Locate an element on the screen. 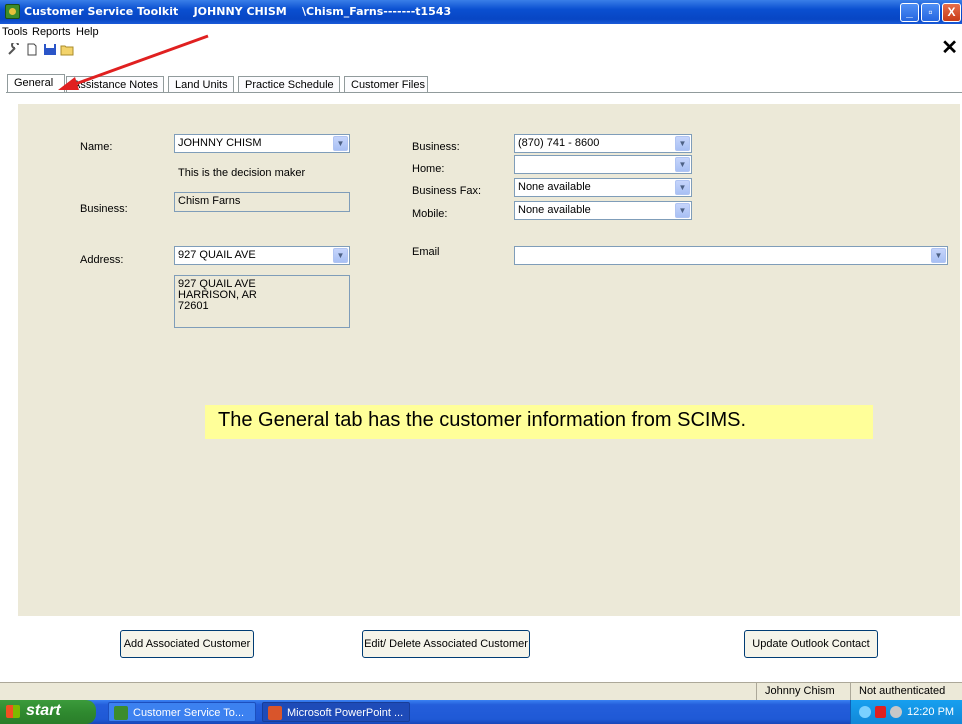 This screenshot has height=724, width=962. name-value: JOHNNY CHISM is located at coordinates (220, 143).